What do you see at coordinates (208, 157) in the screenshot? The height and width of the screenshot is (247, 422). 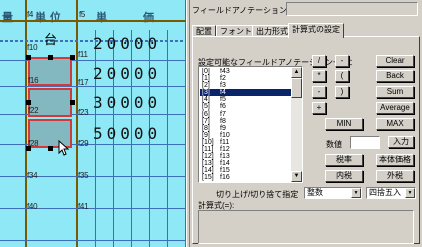 I see `list-item-index: [12]` at bounding box center [208, 157].